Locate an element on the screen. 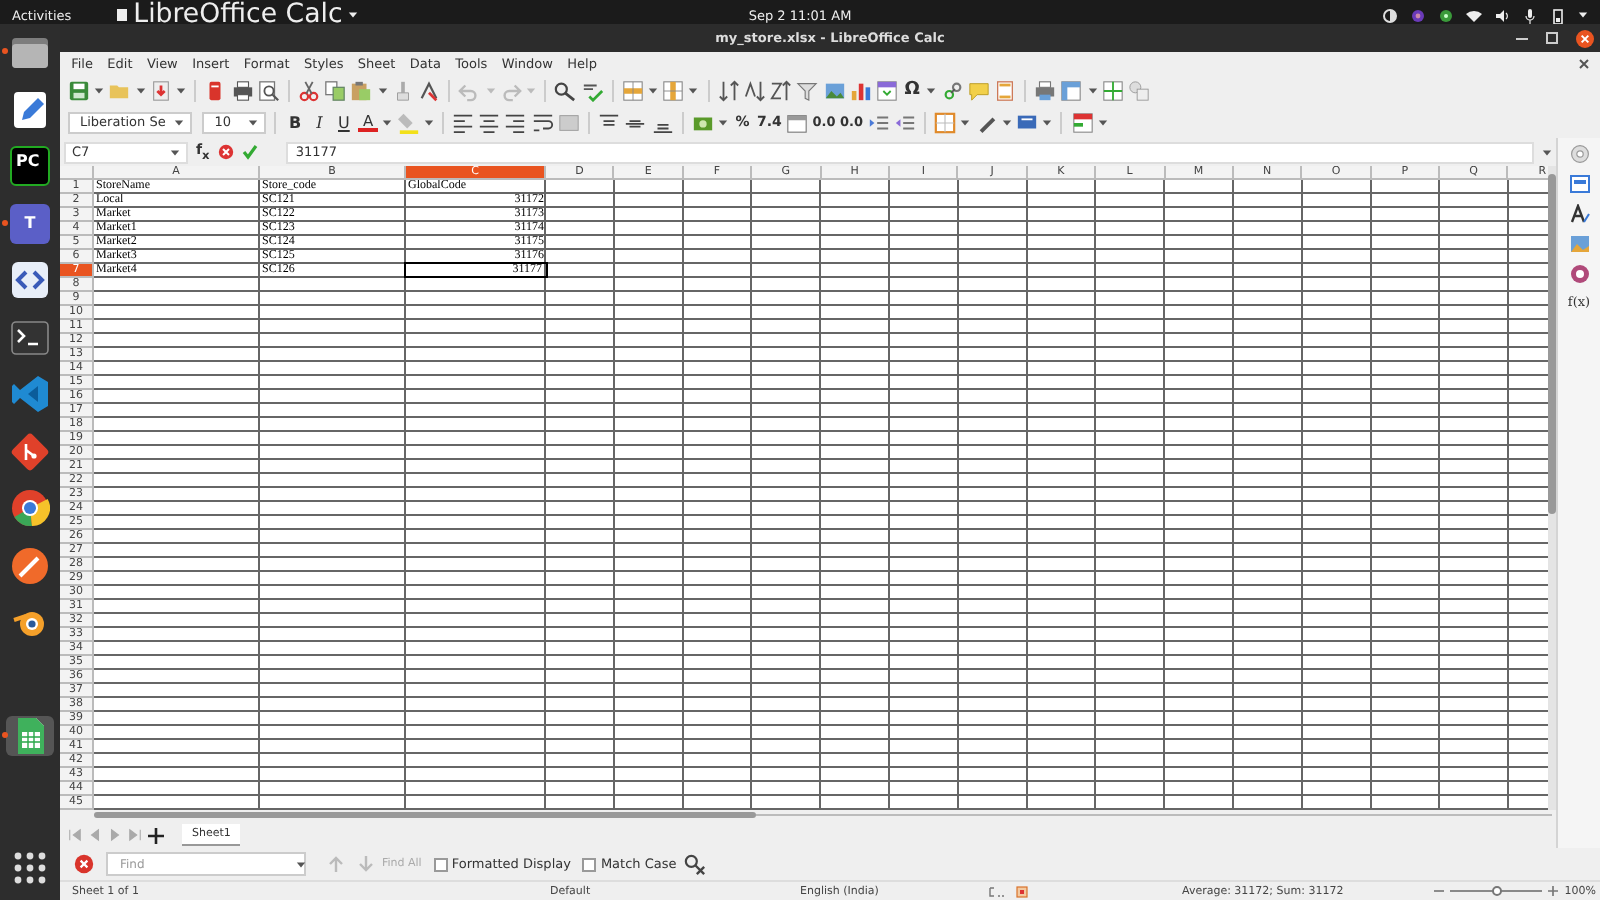  freeze-rows-icon is located at coordinates (1071, 90).